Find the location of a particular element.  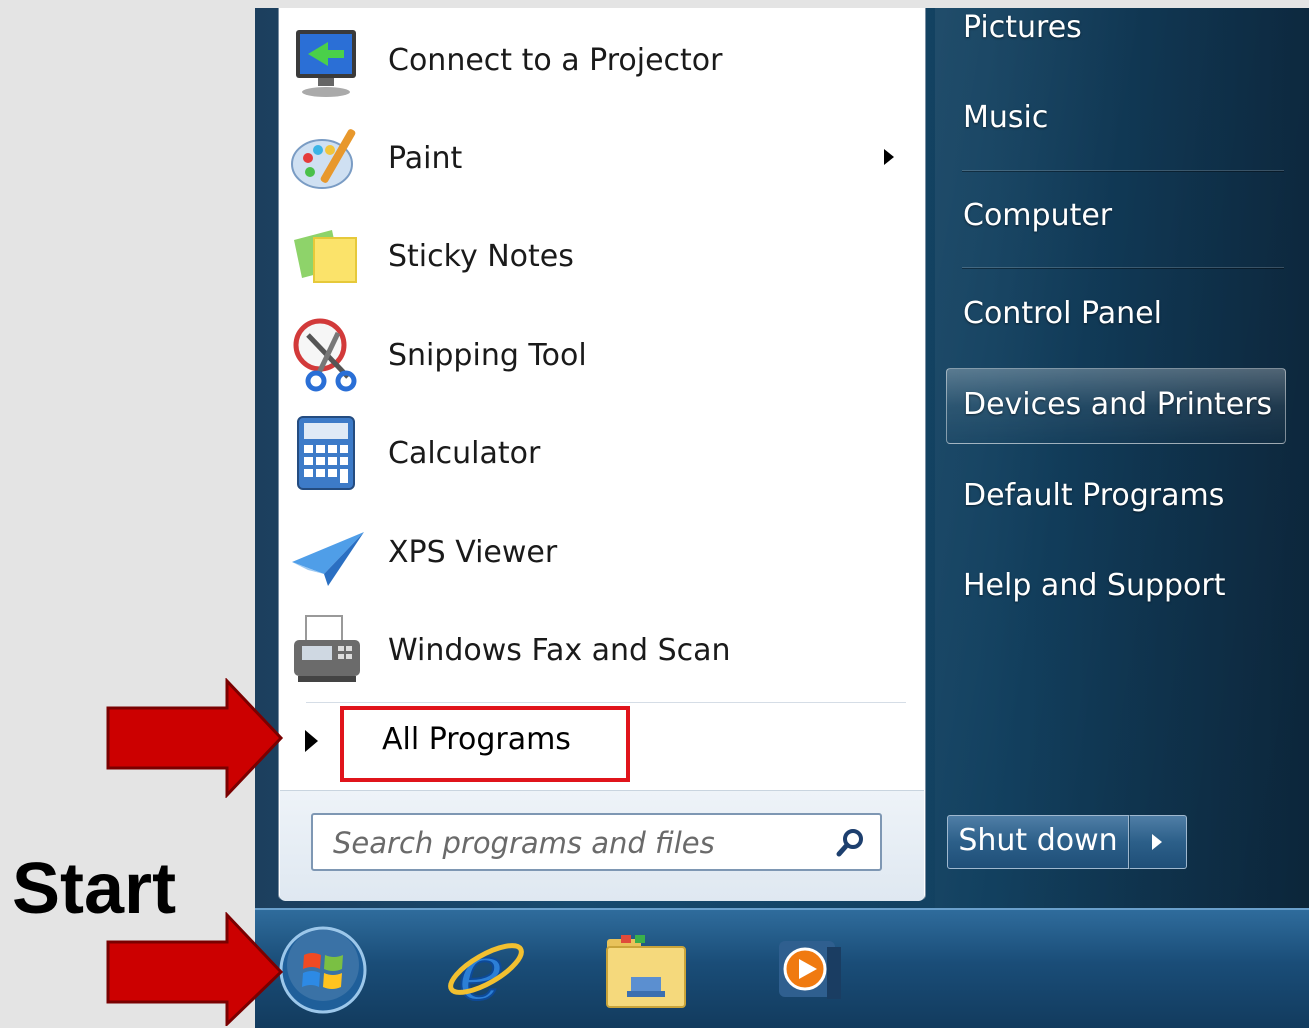

program-calculator: Calculator is located at coordinates (598, 453).